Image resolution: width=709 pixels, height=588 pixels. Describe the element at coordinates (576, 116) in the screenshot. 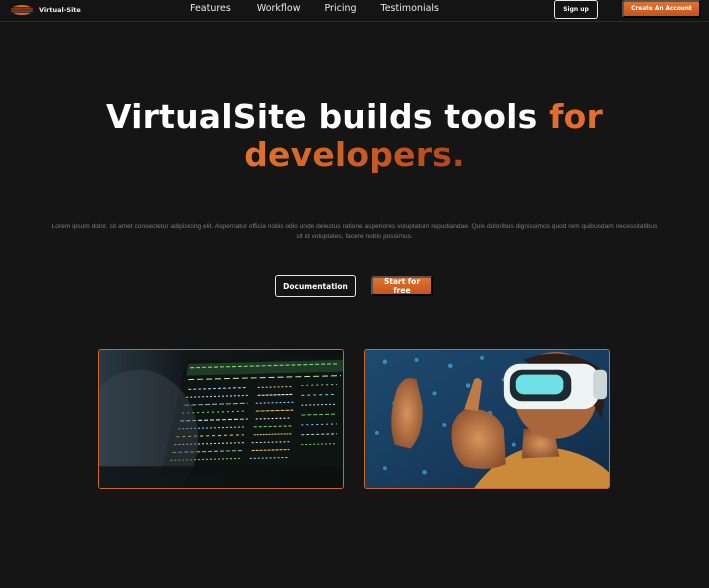

I see `hero-title-accent-for: for` at that location.